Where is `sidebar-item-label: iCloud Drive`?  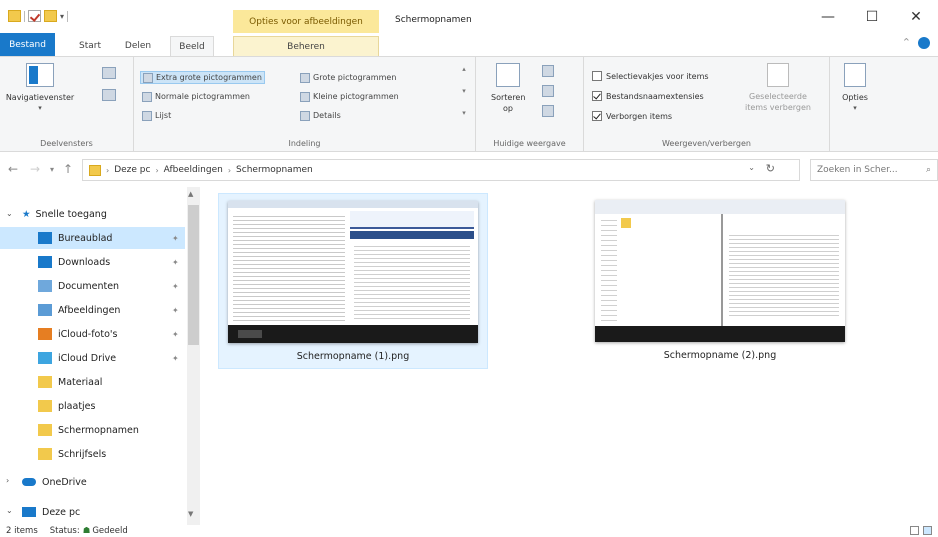 sidebar-item-label: iCloud Drive is located at coordinates (87, 358).